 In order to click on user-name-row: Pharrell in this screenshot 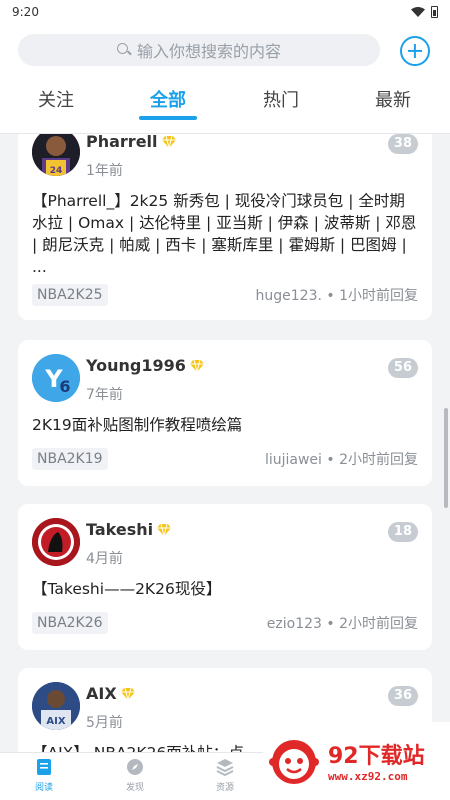, I will do `click(131, 142)`.